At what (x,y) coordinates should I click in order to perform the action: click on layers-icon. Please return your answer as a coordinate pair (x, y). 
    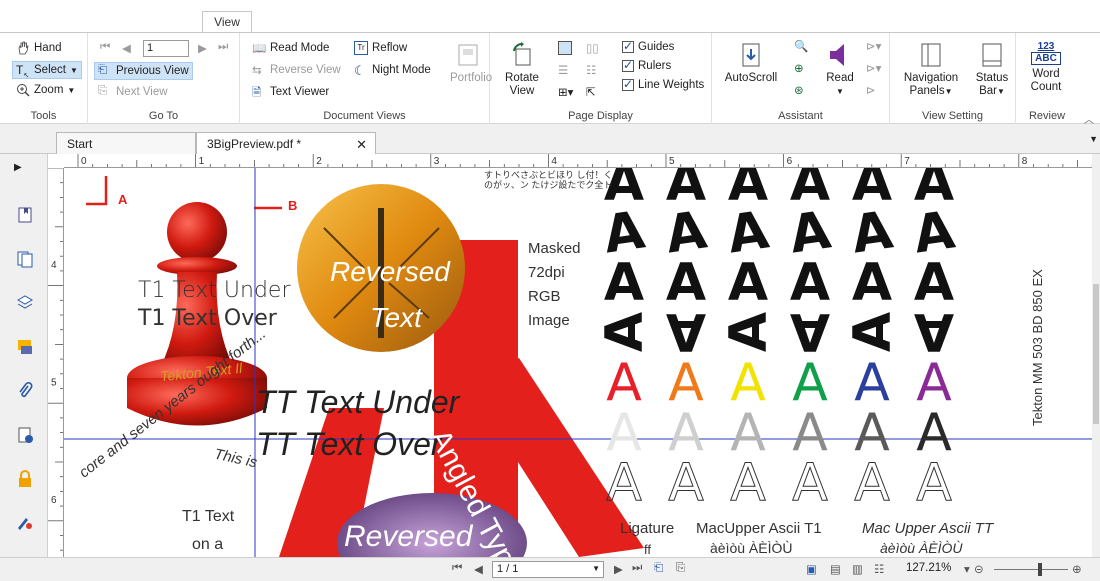
    Looking at the image, I should click on (25, 303).